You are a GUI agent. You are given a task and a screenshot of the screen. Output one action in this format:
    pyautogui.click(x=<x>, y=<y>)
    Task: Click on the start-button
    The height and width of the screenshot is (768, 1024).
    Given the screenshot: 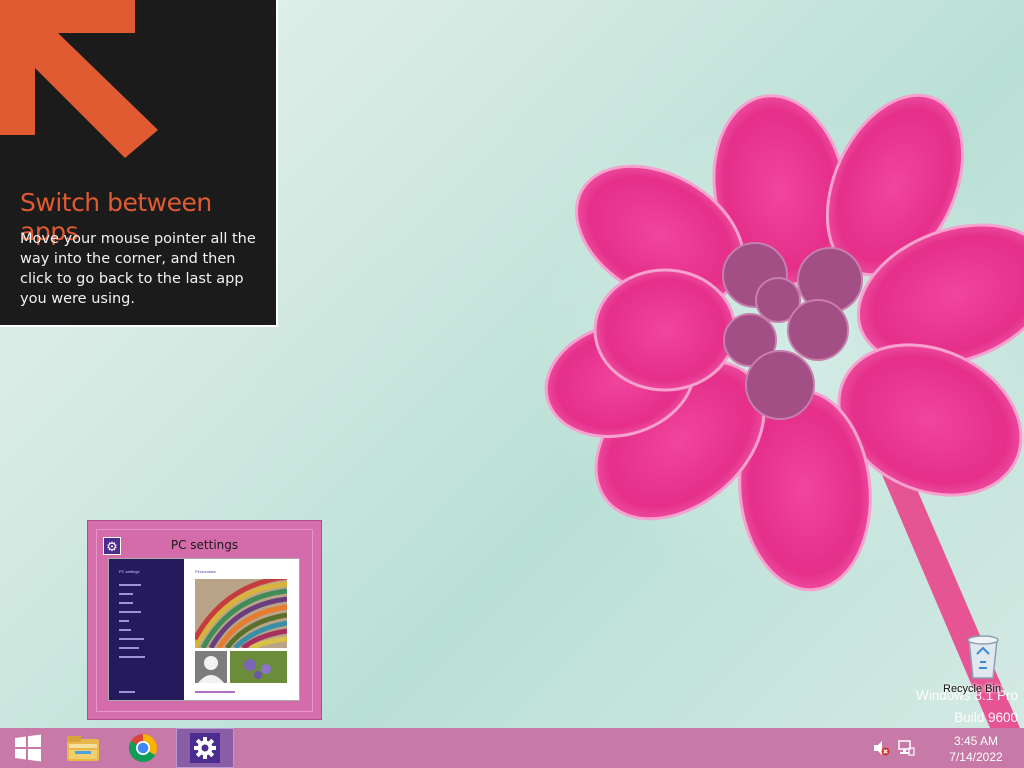 What is the action you would take?
    pyautogui.click(x=28, y=748)
    